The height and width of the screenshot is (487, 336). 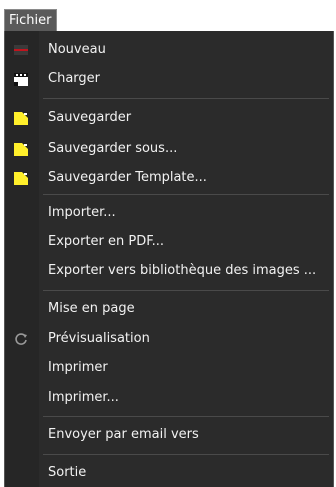 What do you see at coordinates (21, 79) in the screenshot?
I see `load-icon` at bounding box center [21, 79].